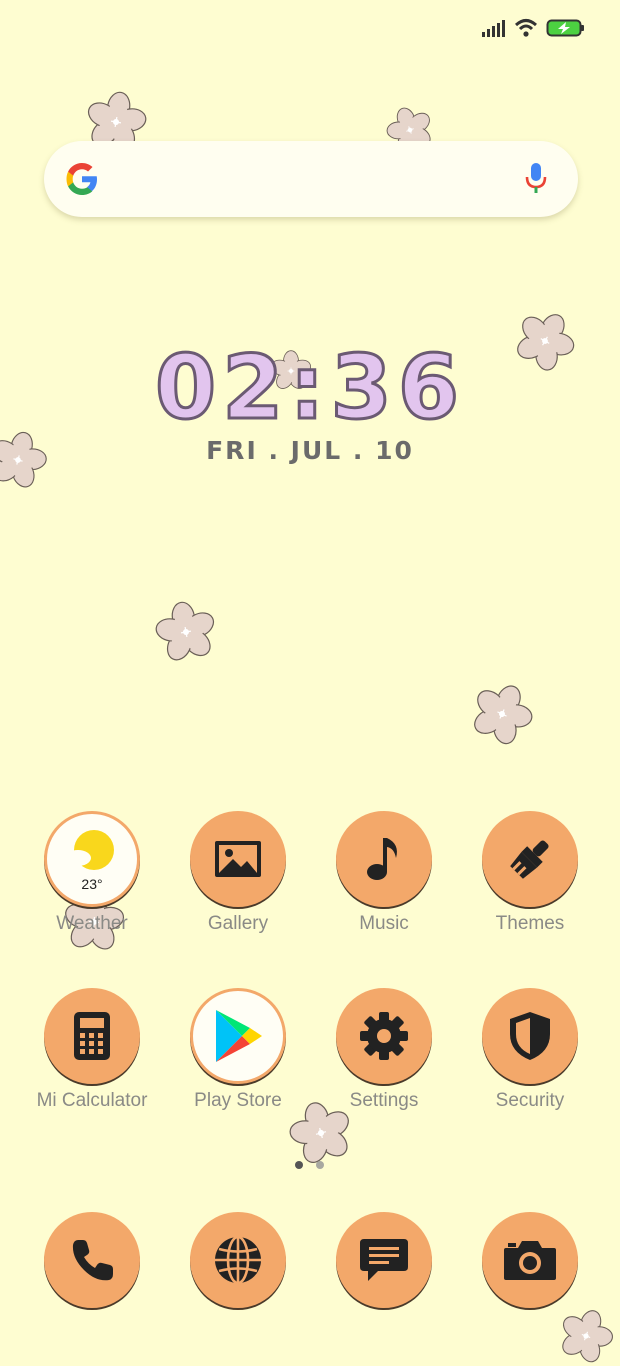 The height and width of the screenshot is (1366, 620). What do you see at coordinates (92, 1036) in the screenshot?
I see `calculator-icon` at bounding box center [92, 1036].